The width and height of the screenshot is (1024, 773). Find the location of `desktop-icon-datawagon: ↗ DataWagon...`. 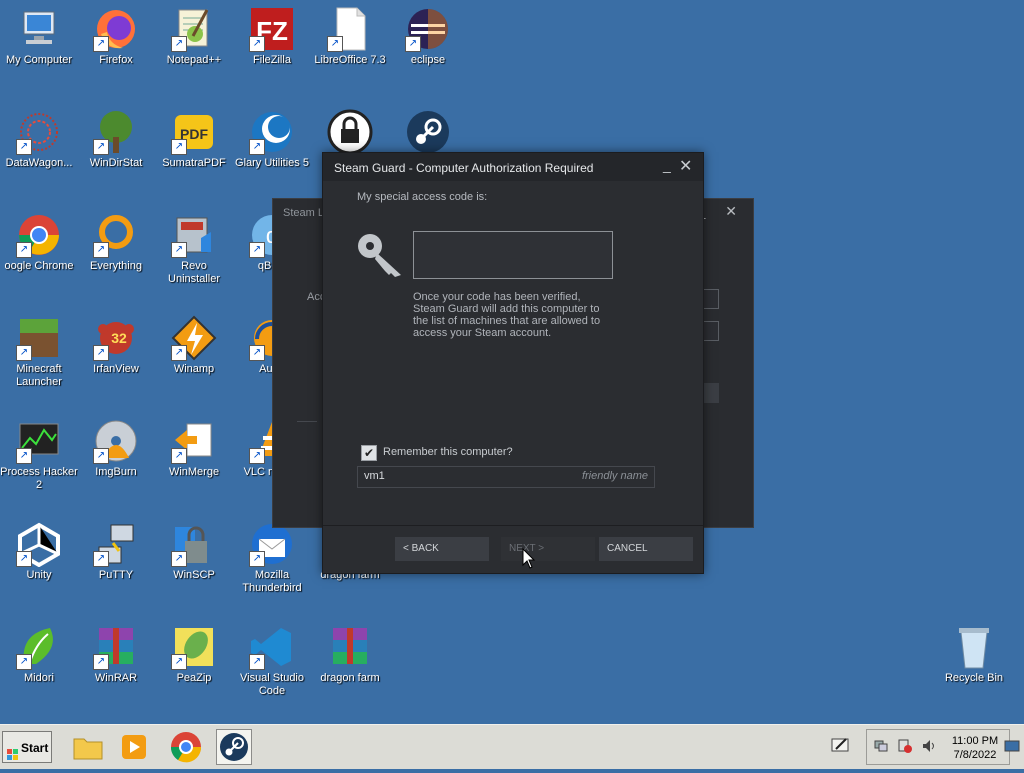

desktop-icon-datawagon: ↗ DataWagon... is located at coordinates (39, 136).